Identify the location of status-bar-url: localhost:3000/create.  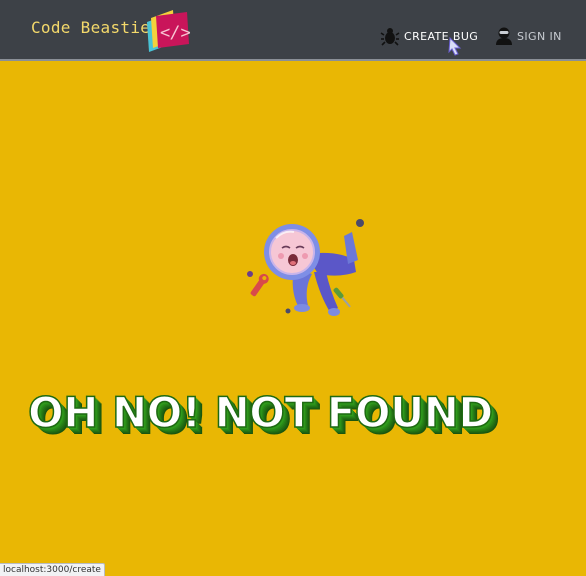
(52, 569).